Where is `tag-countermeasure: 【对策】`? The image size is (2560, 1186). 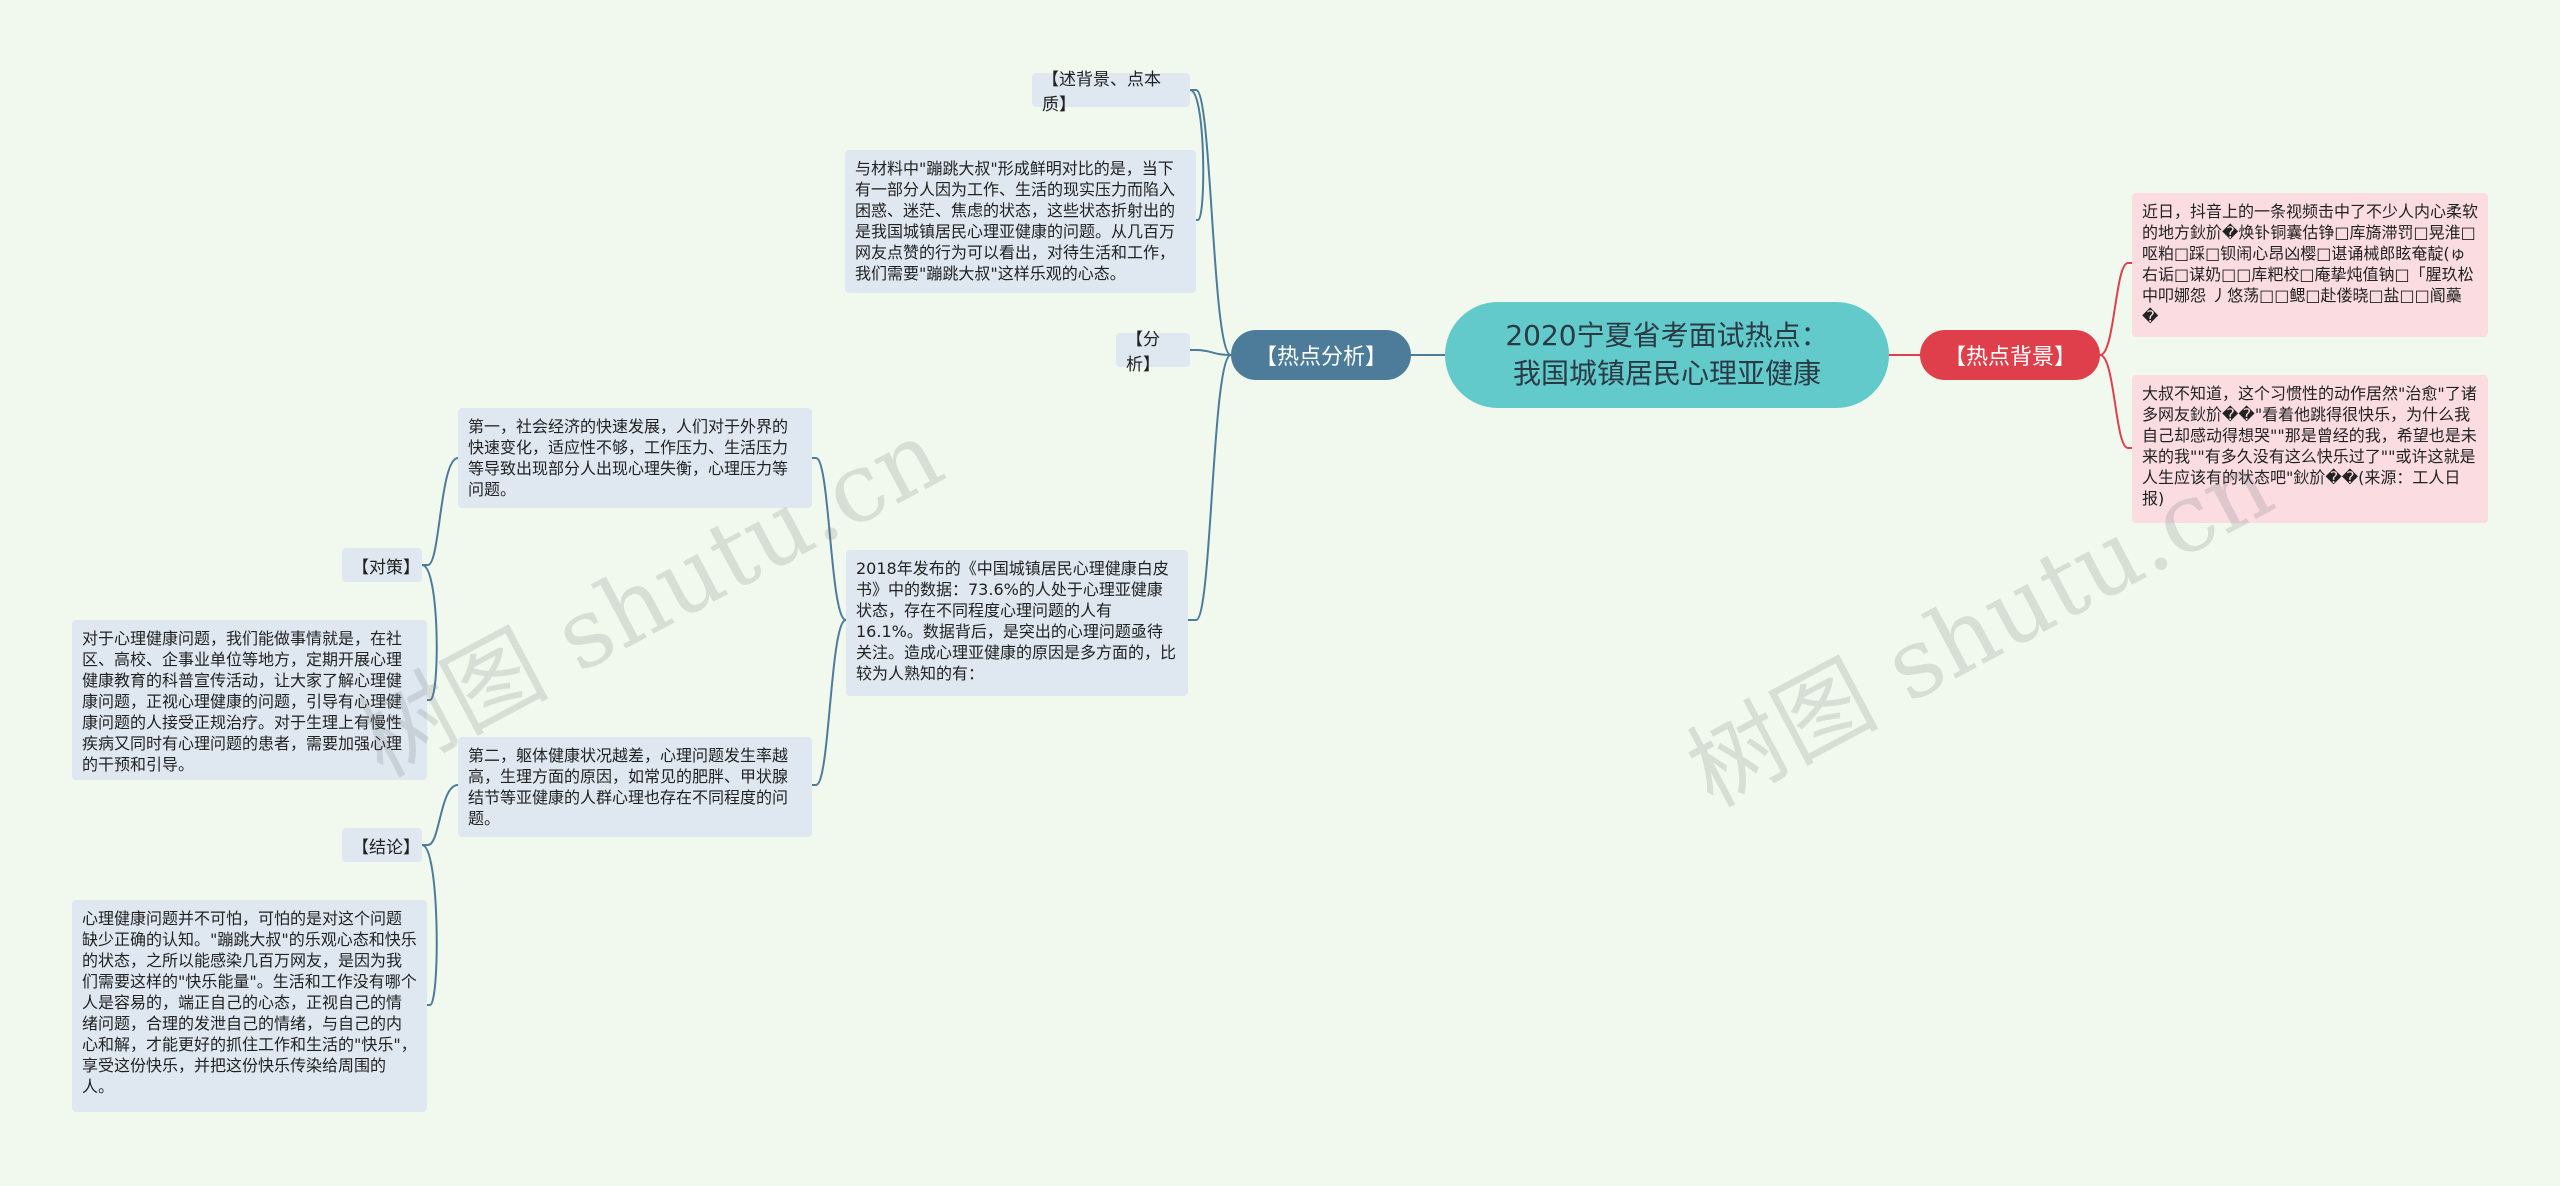
tag-countermeasure: 【对策】 is located at coordinates (382, 565).